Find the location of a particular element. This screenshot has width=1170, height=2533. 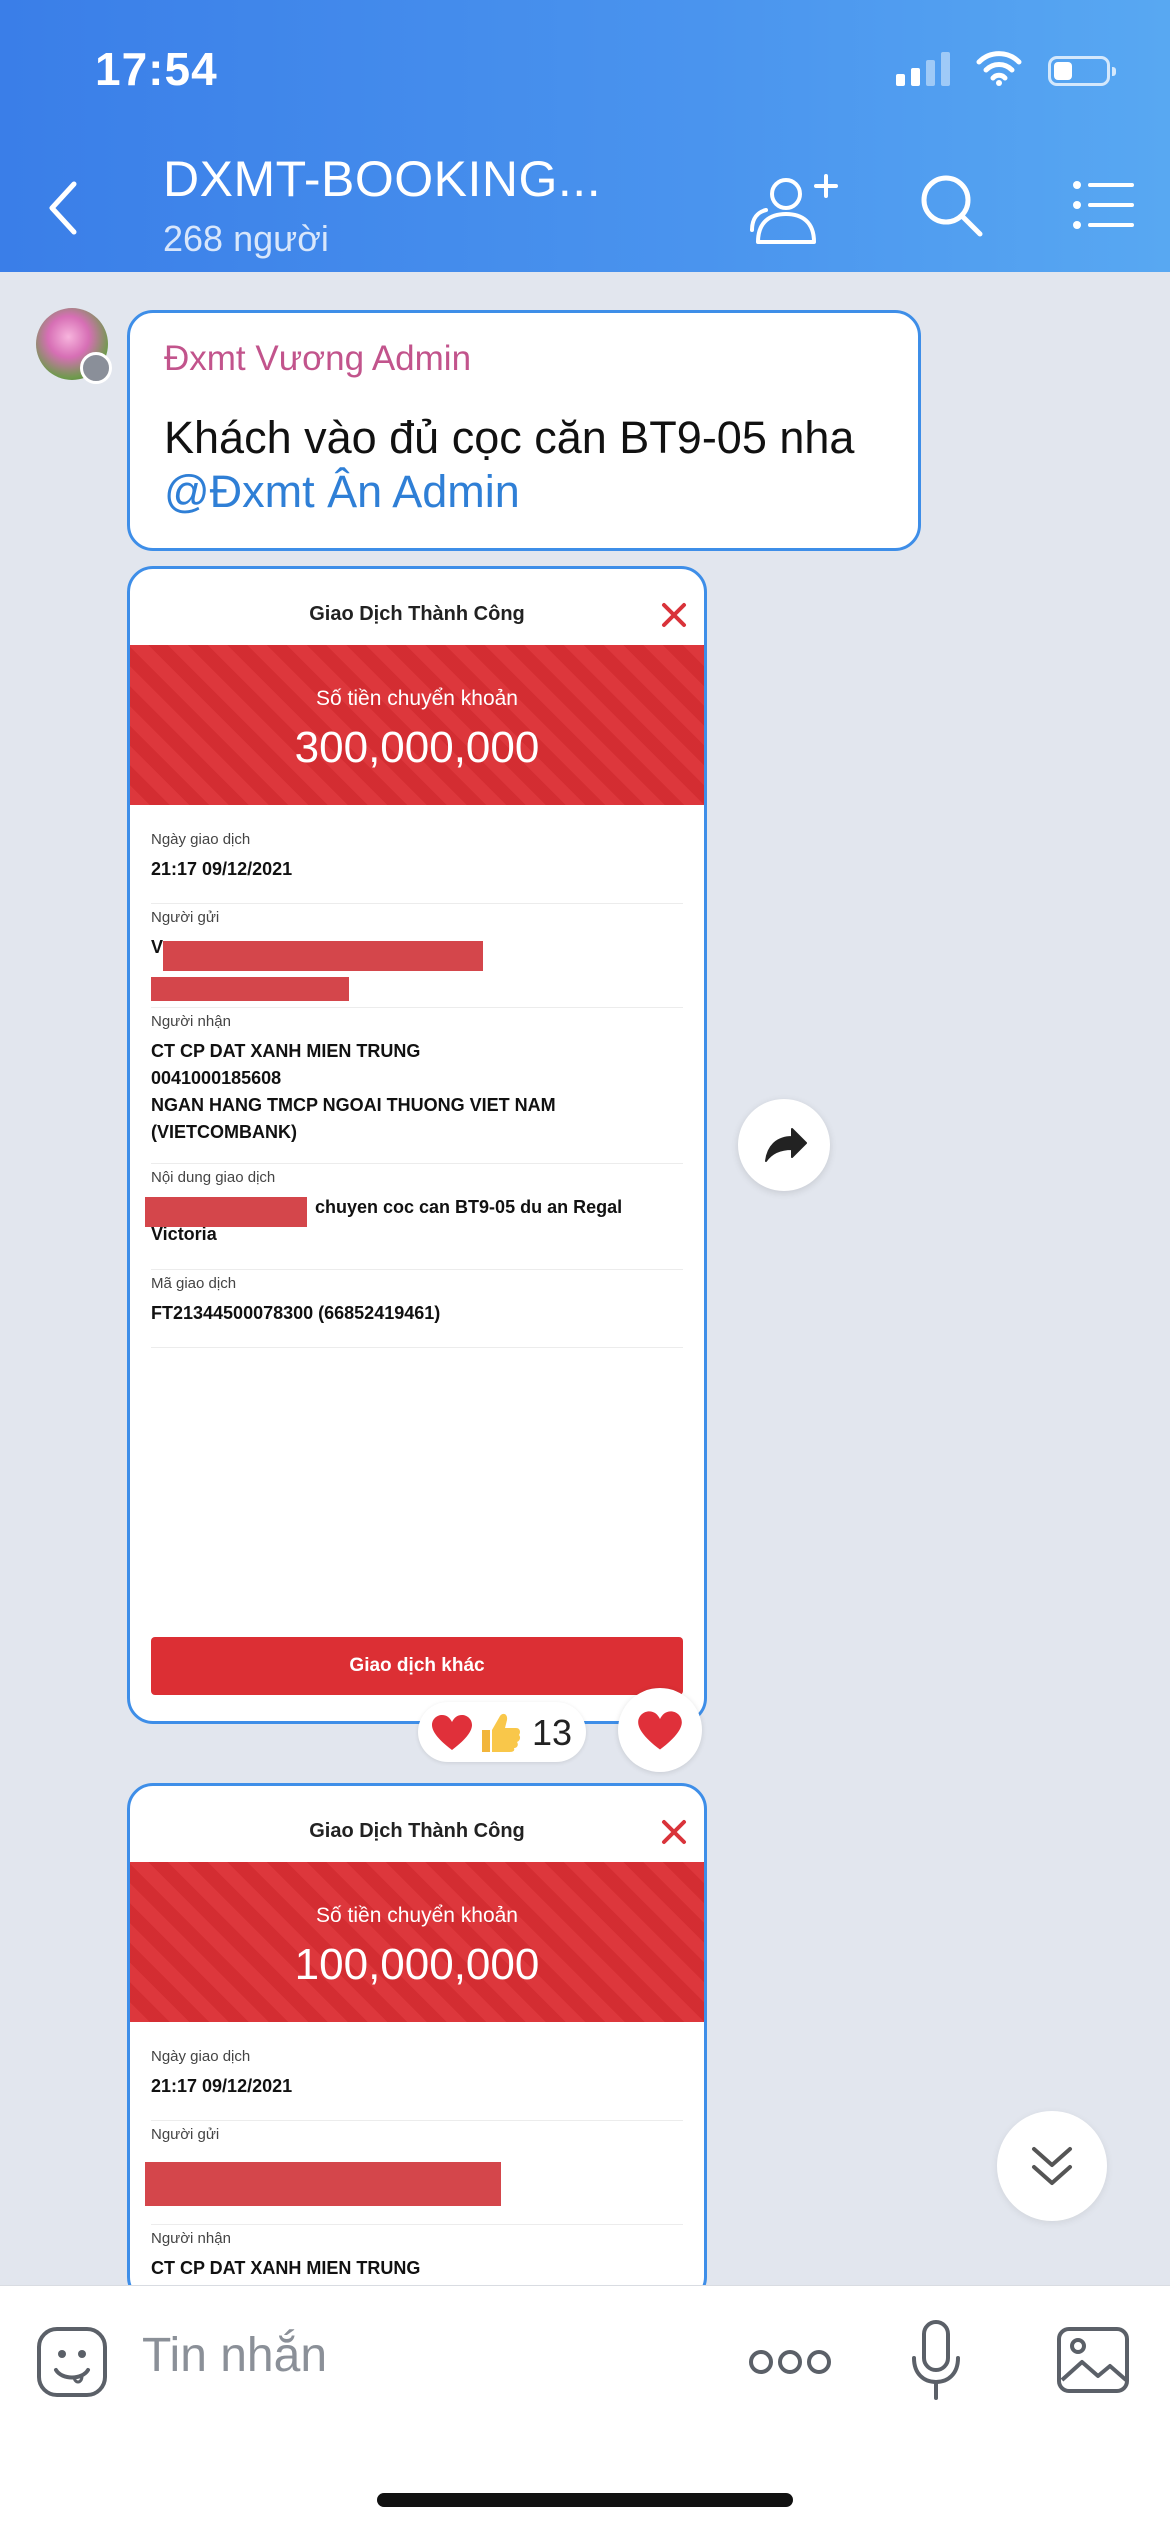

double-chevron-down-icon is located at coordinates (1052, 2166).